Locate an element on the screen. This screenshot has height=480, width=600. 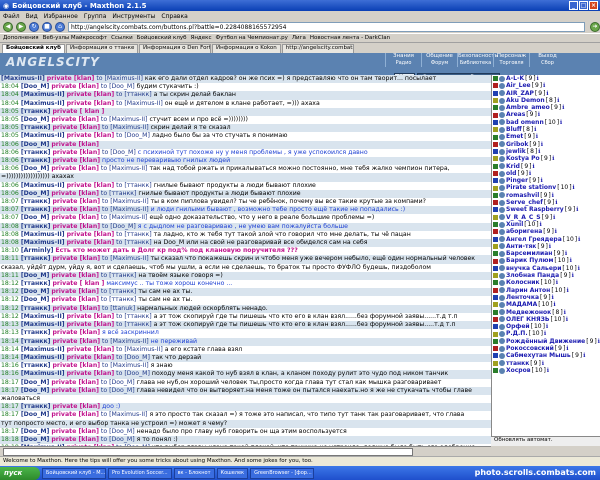
user-name: Орфей is located at coordinates (518, 326).